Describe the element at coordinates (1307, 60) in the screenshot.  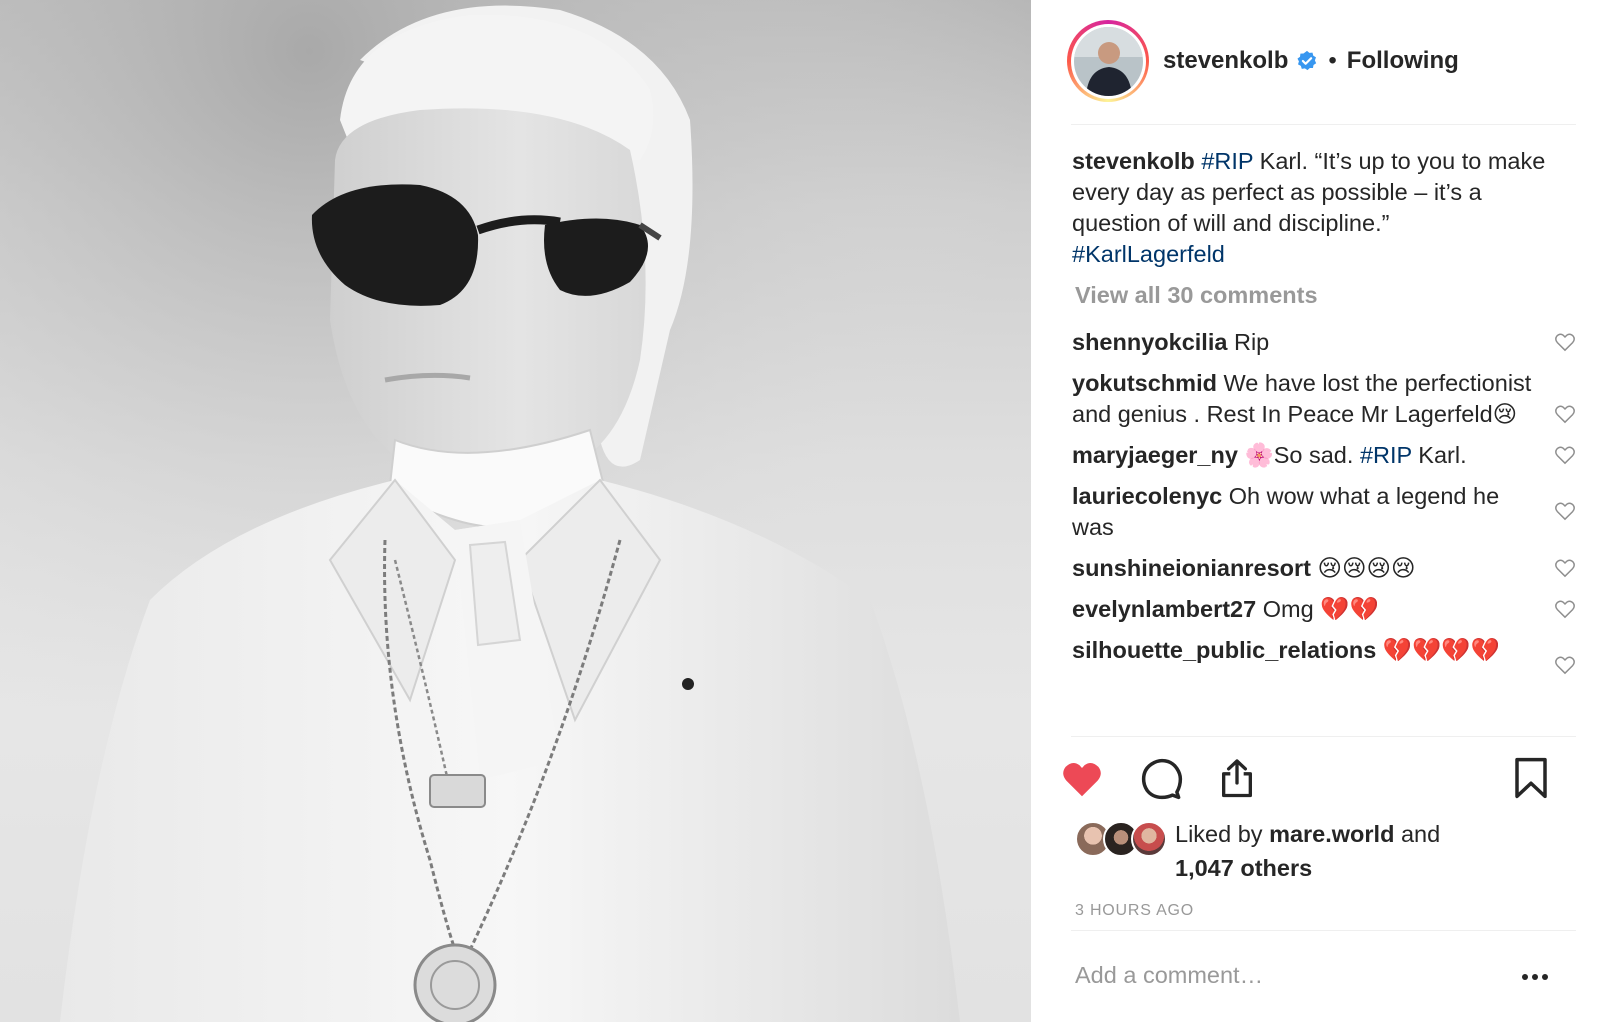
I see `verified-badge-icon` at that location.